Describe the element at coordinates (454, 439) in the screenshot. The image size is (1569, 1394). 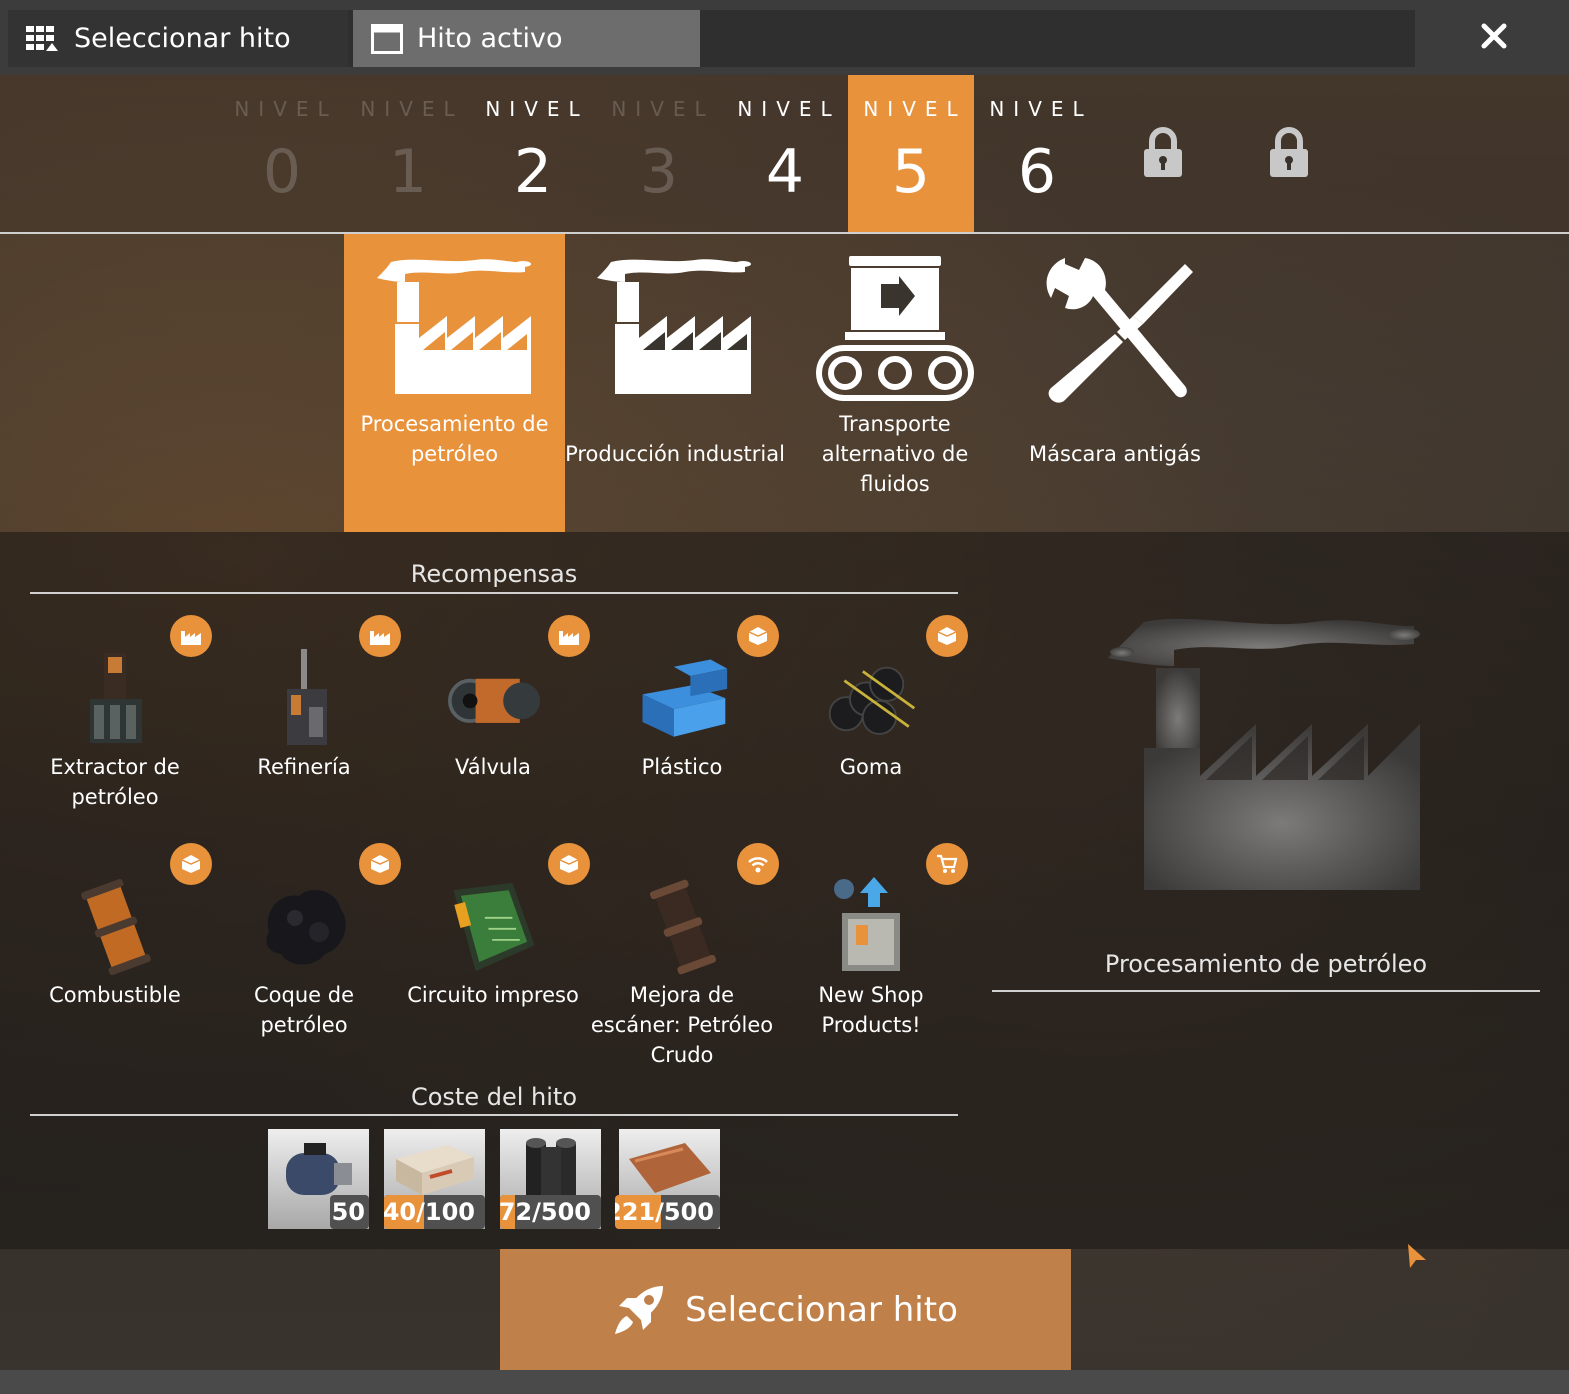
I see `milestone-label: Procesamiento de petróleo` at that location.